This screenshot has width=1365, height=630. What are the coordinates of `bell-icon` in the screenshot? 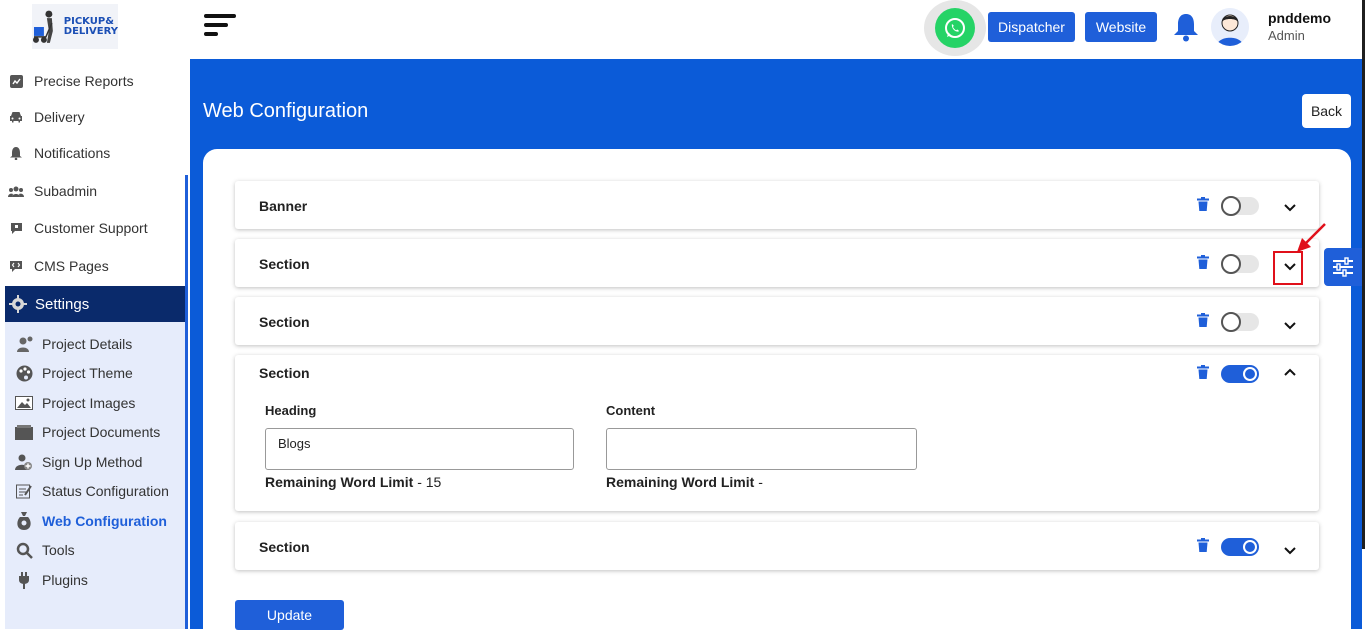 It's located at (16, 153).